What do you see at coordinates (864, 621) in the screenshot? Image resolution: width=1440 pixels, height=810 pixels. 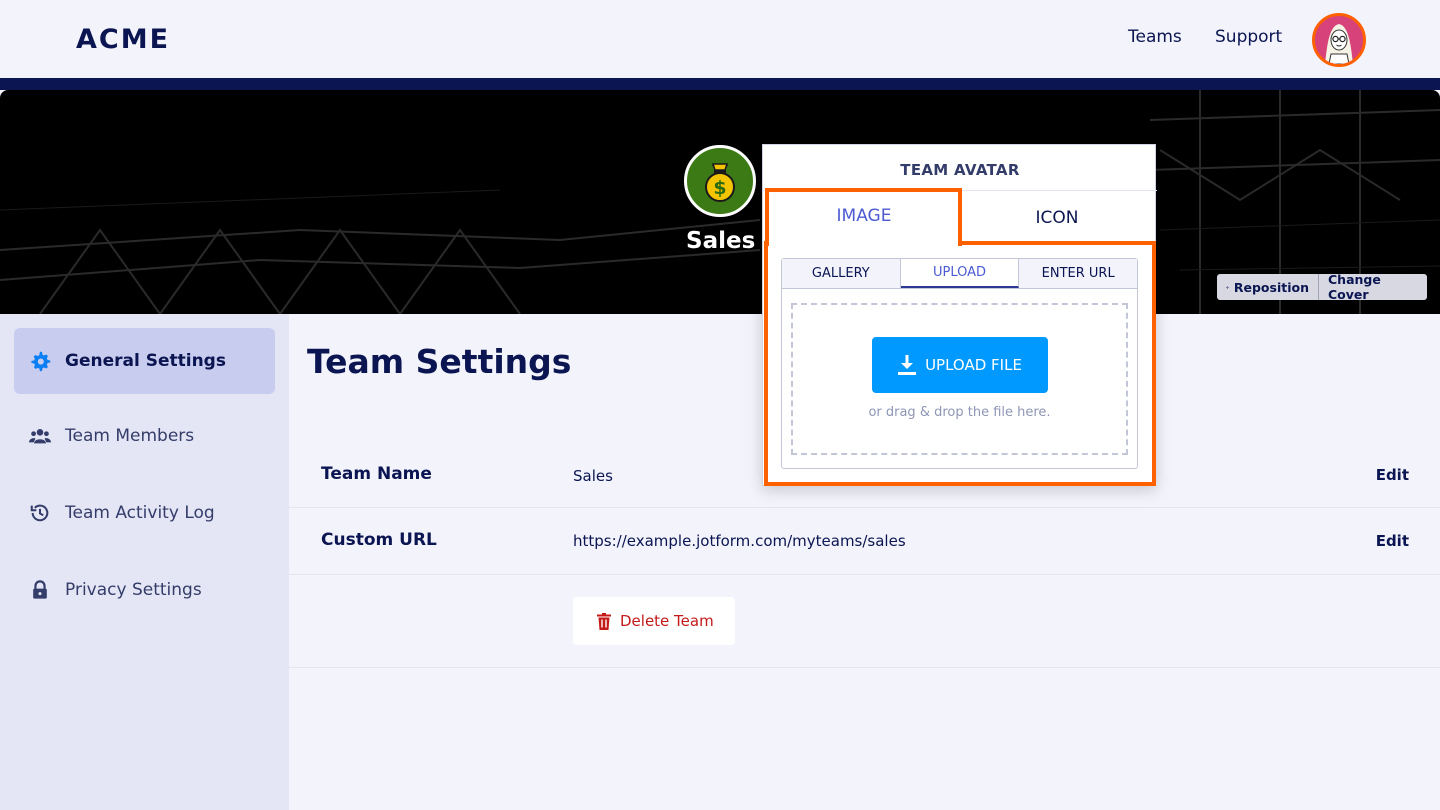 I see `delete-row` at bounding box center [864, 621].